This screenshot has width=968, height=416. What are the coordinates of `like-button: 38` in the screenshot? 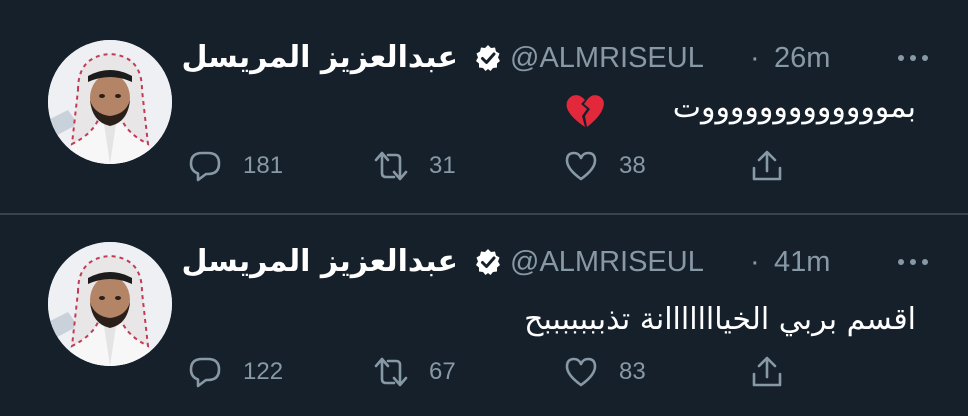 It's located at (624, 166).